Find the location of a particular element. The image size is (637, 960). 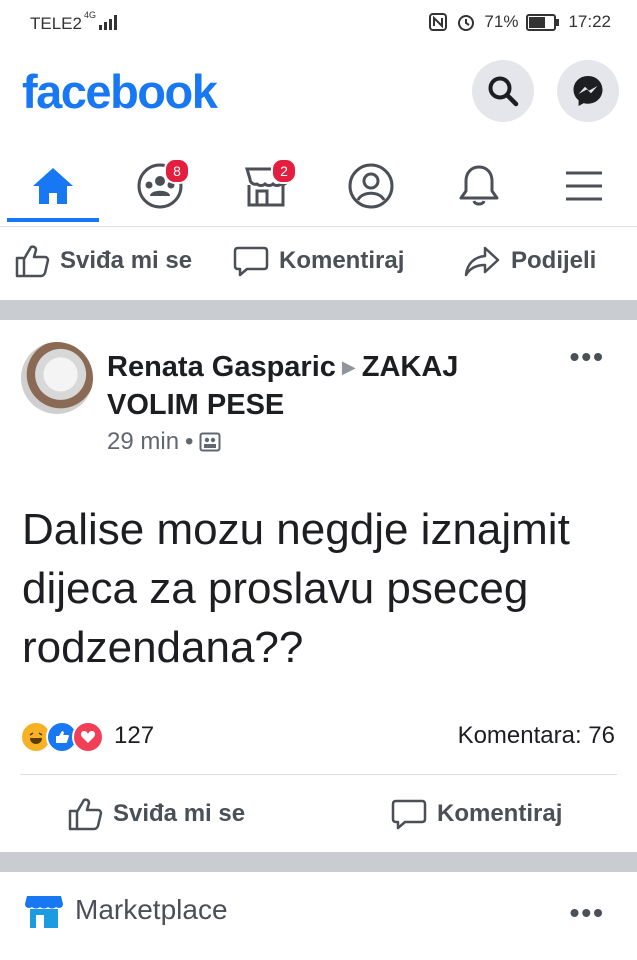

search-icon is located at coordinates (503, 91).